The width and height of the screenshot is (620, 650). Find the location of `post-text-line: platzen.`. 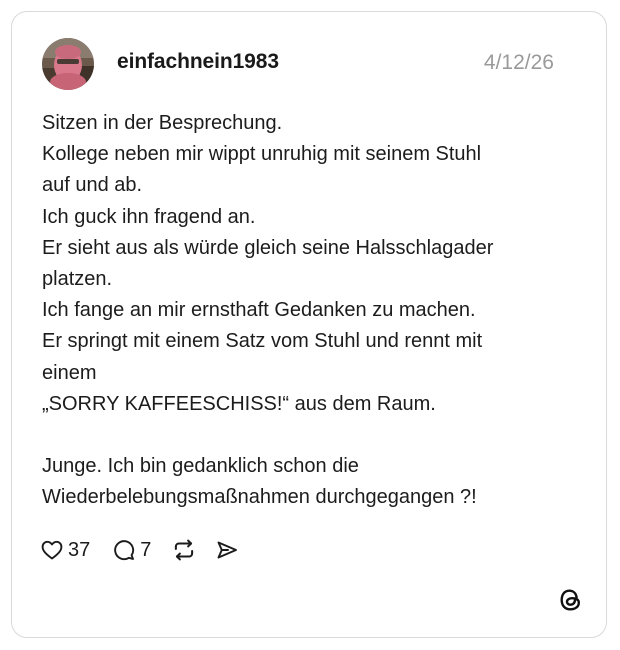

post-text-line: platzen. is located at coordinates (77, 279).